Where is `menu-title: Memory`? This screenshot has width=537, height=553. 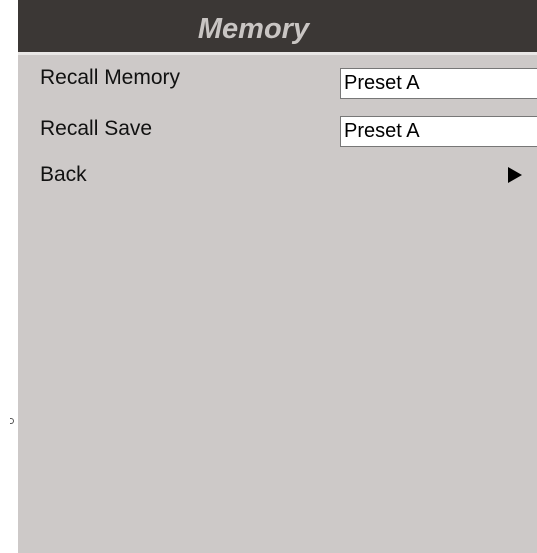 menu-title: Memory is located at coordinates (253, 29).